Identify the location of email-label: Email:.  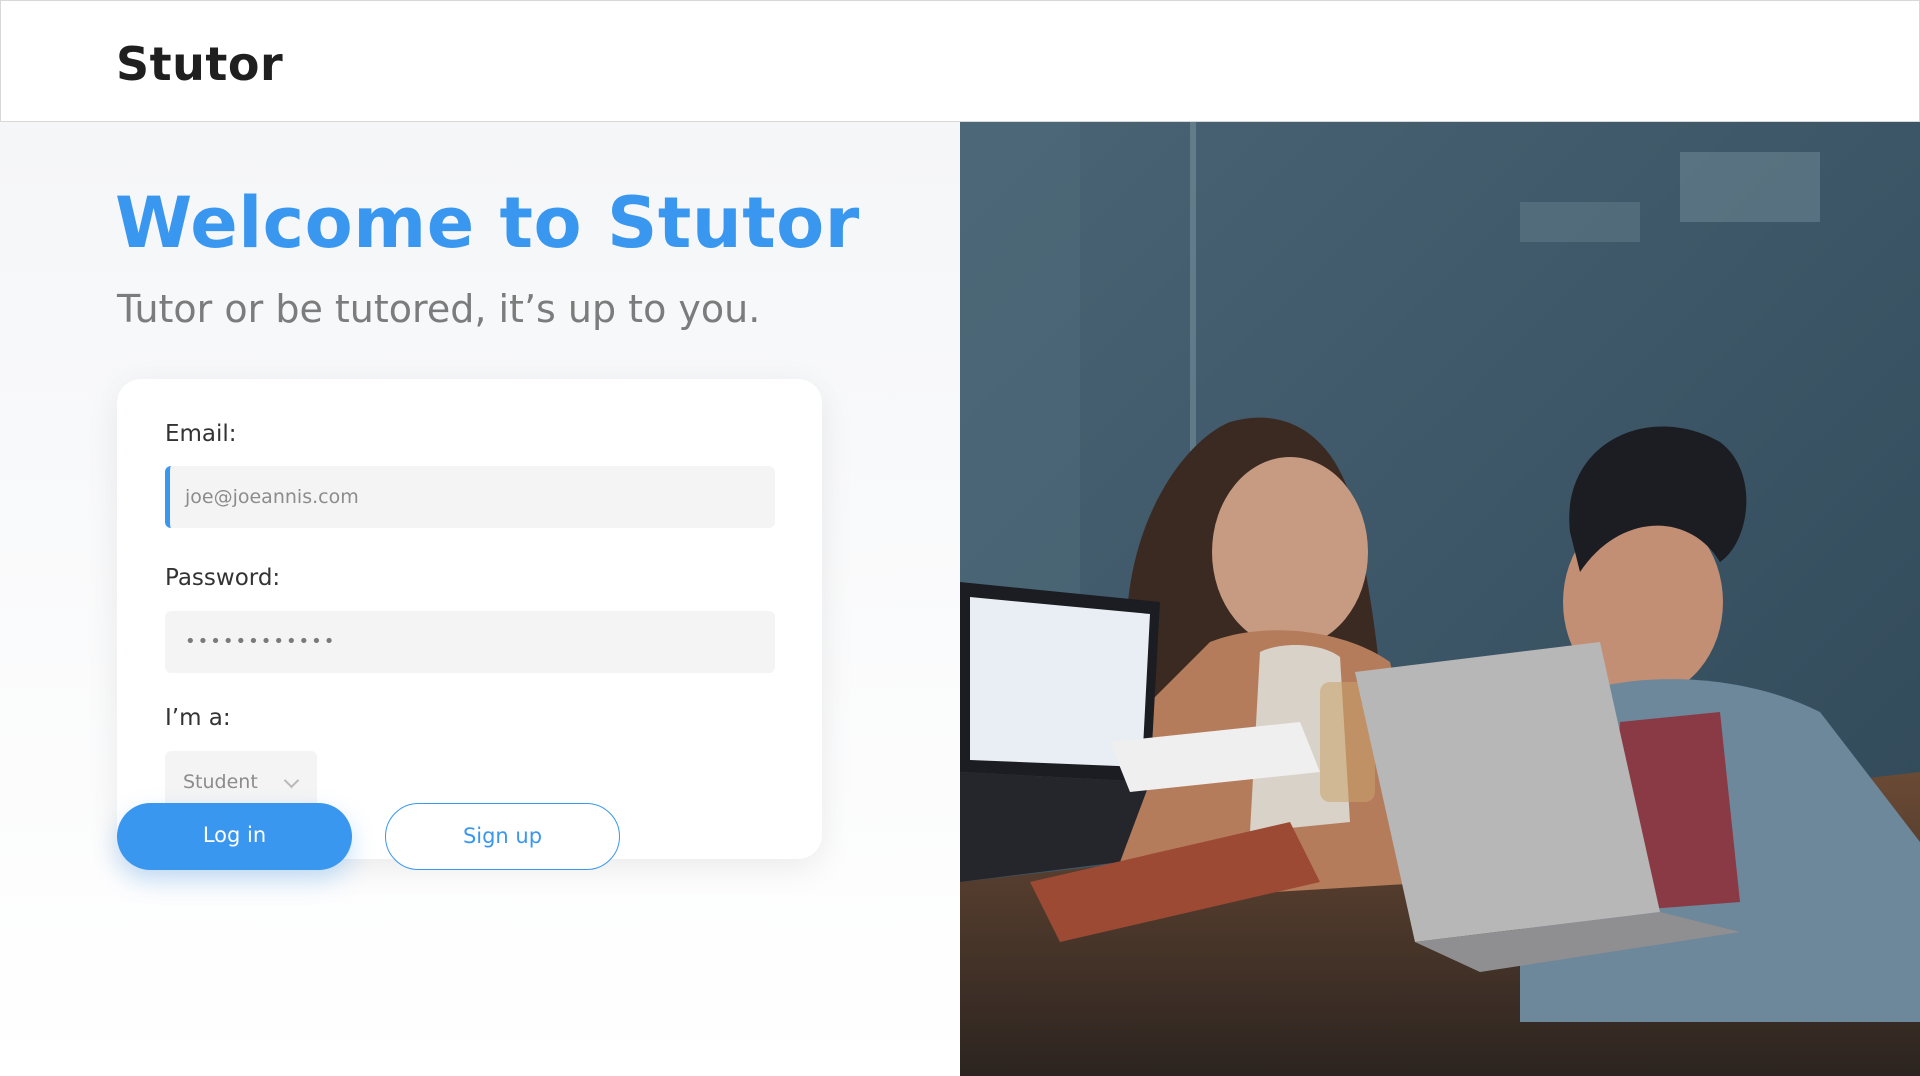
(201, 434).